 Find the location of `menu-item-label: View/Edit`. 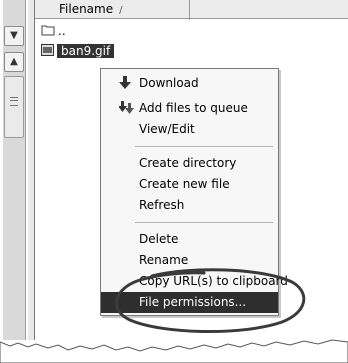

menu-item-label: View/Edit is located at coordinates (167, 129).